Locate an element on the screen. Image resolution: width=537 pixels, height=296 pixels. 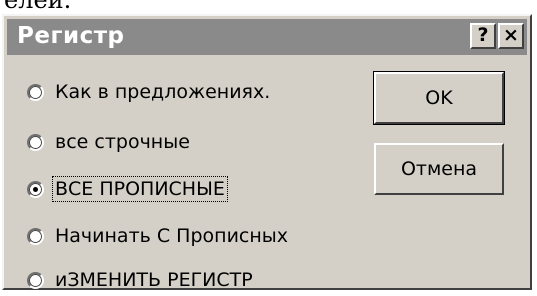
radio-toggle-case is located at coordinates (35, 280).